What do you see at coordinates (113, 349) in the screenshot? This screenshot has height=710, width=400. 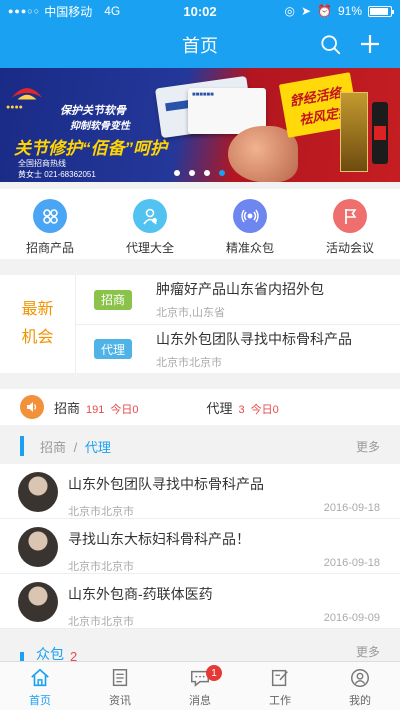 I see `opportunity-tag: 代理` at bounding box center [113, 349].